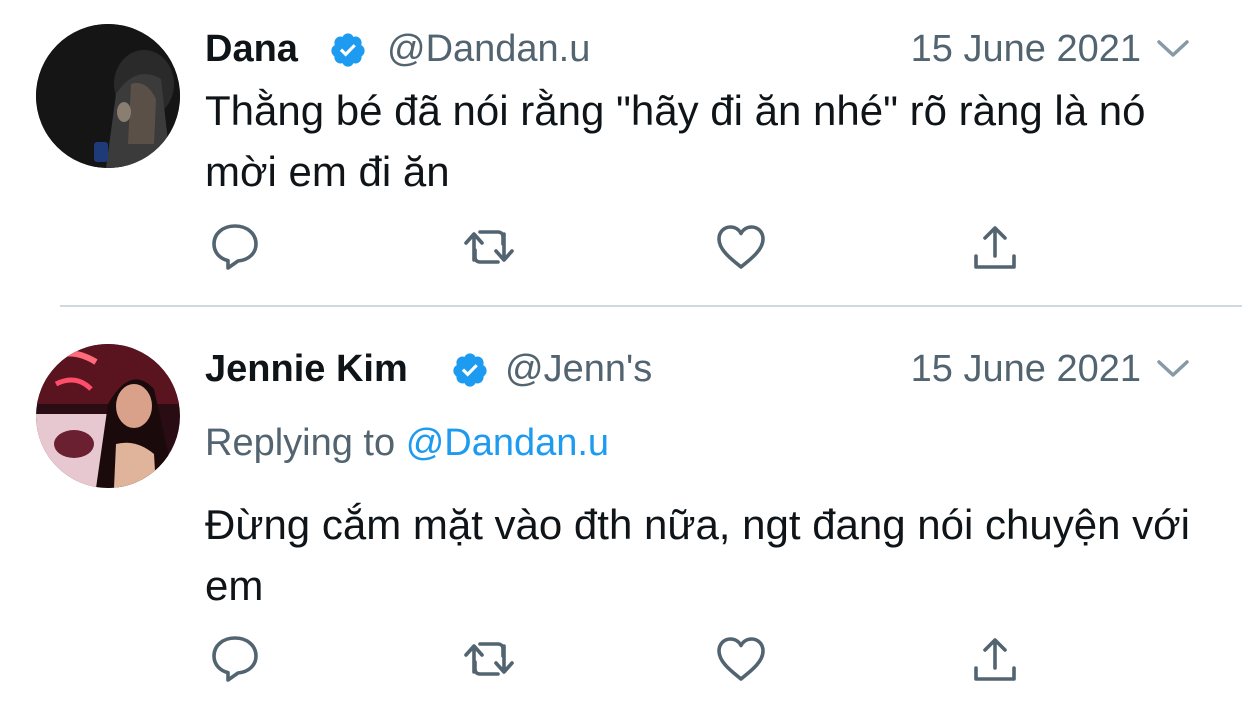 The width and height of the screenshot is (1242, 704). I want to click on author-name: Dana, so click(251, 49).